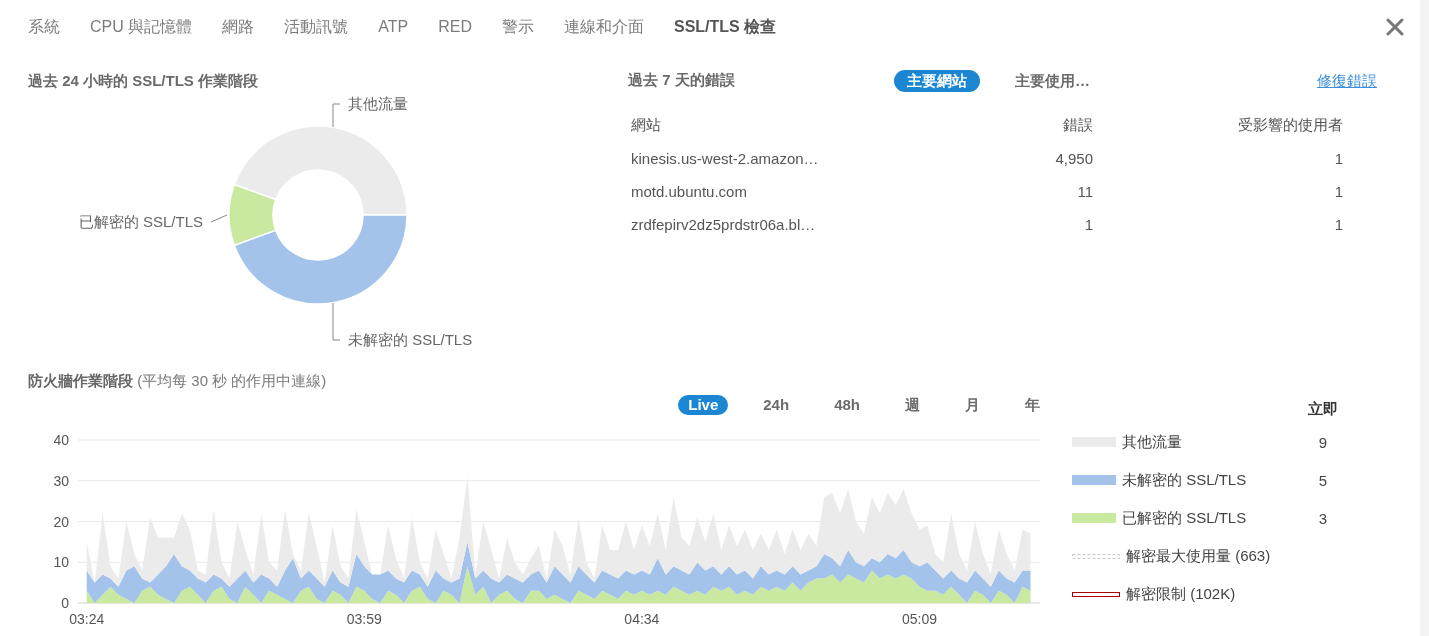 The width and height of the screenshot is (1429, 636). What do you see at coordinates (972, 405) in the screenshot?
I see `range-tab: 月` at bounding box center [972, 405].